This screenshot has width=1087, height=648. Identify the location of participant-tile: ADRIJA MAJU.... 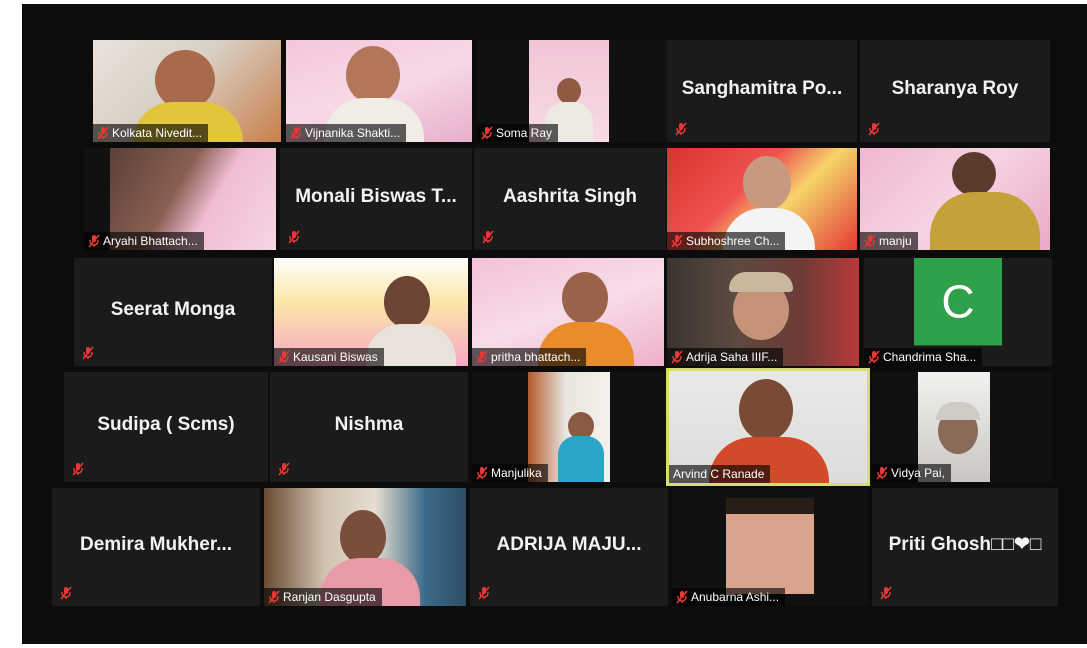
(569, 547).